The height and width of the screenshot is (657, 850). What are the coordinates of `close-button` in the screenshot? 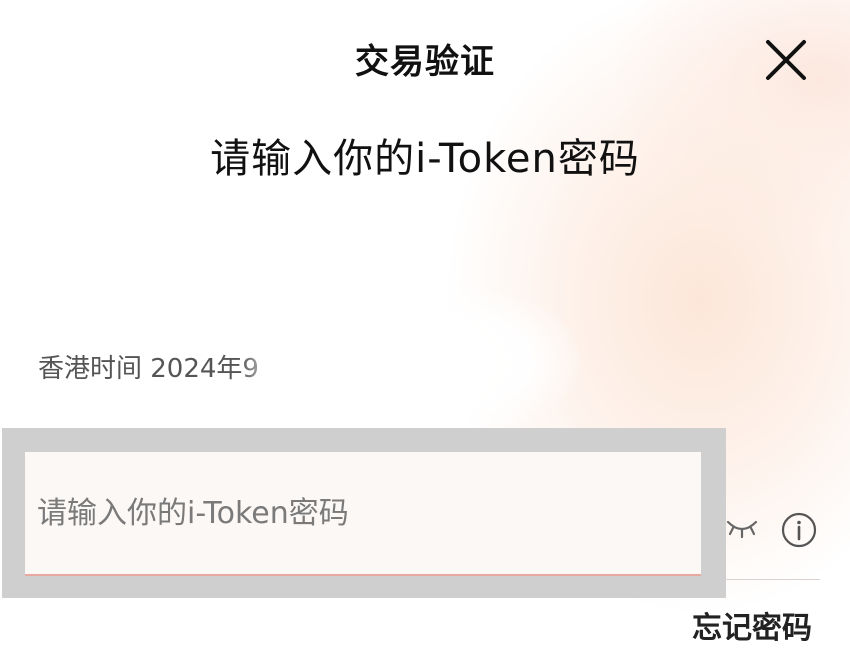 It's located at (786, 60).